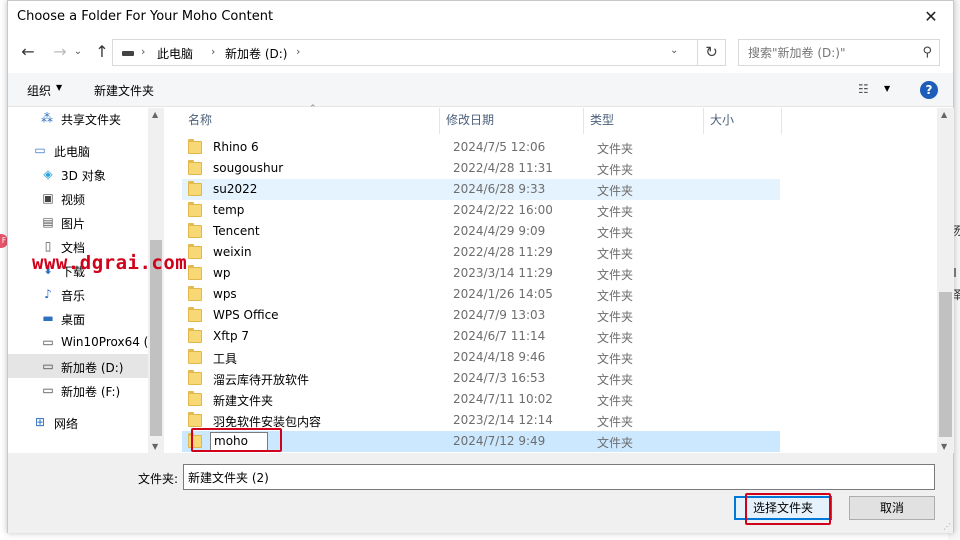  What do you see at coordinates (236, 147) in the screenshot?
I see `file-name: Rhino 6` at bounding box center [236, 147].